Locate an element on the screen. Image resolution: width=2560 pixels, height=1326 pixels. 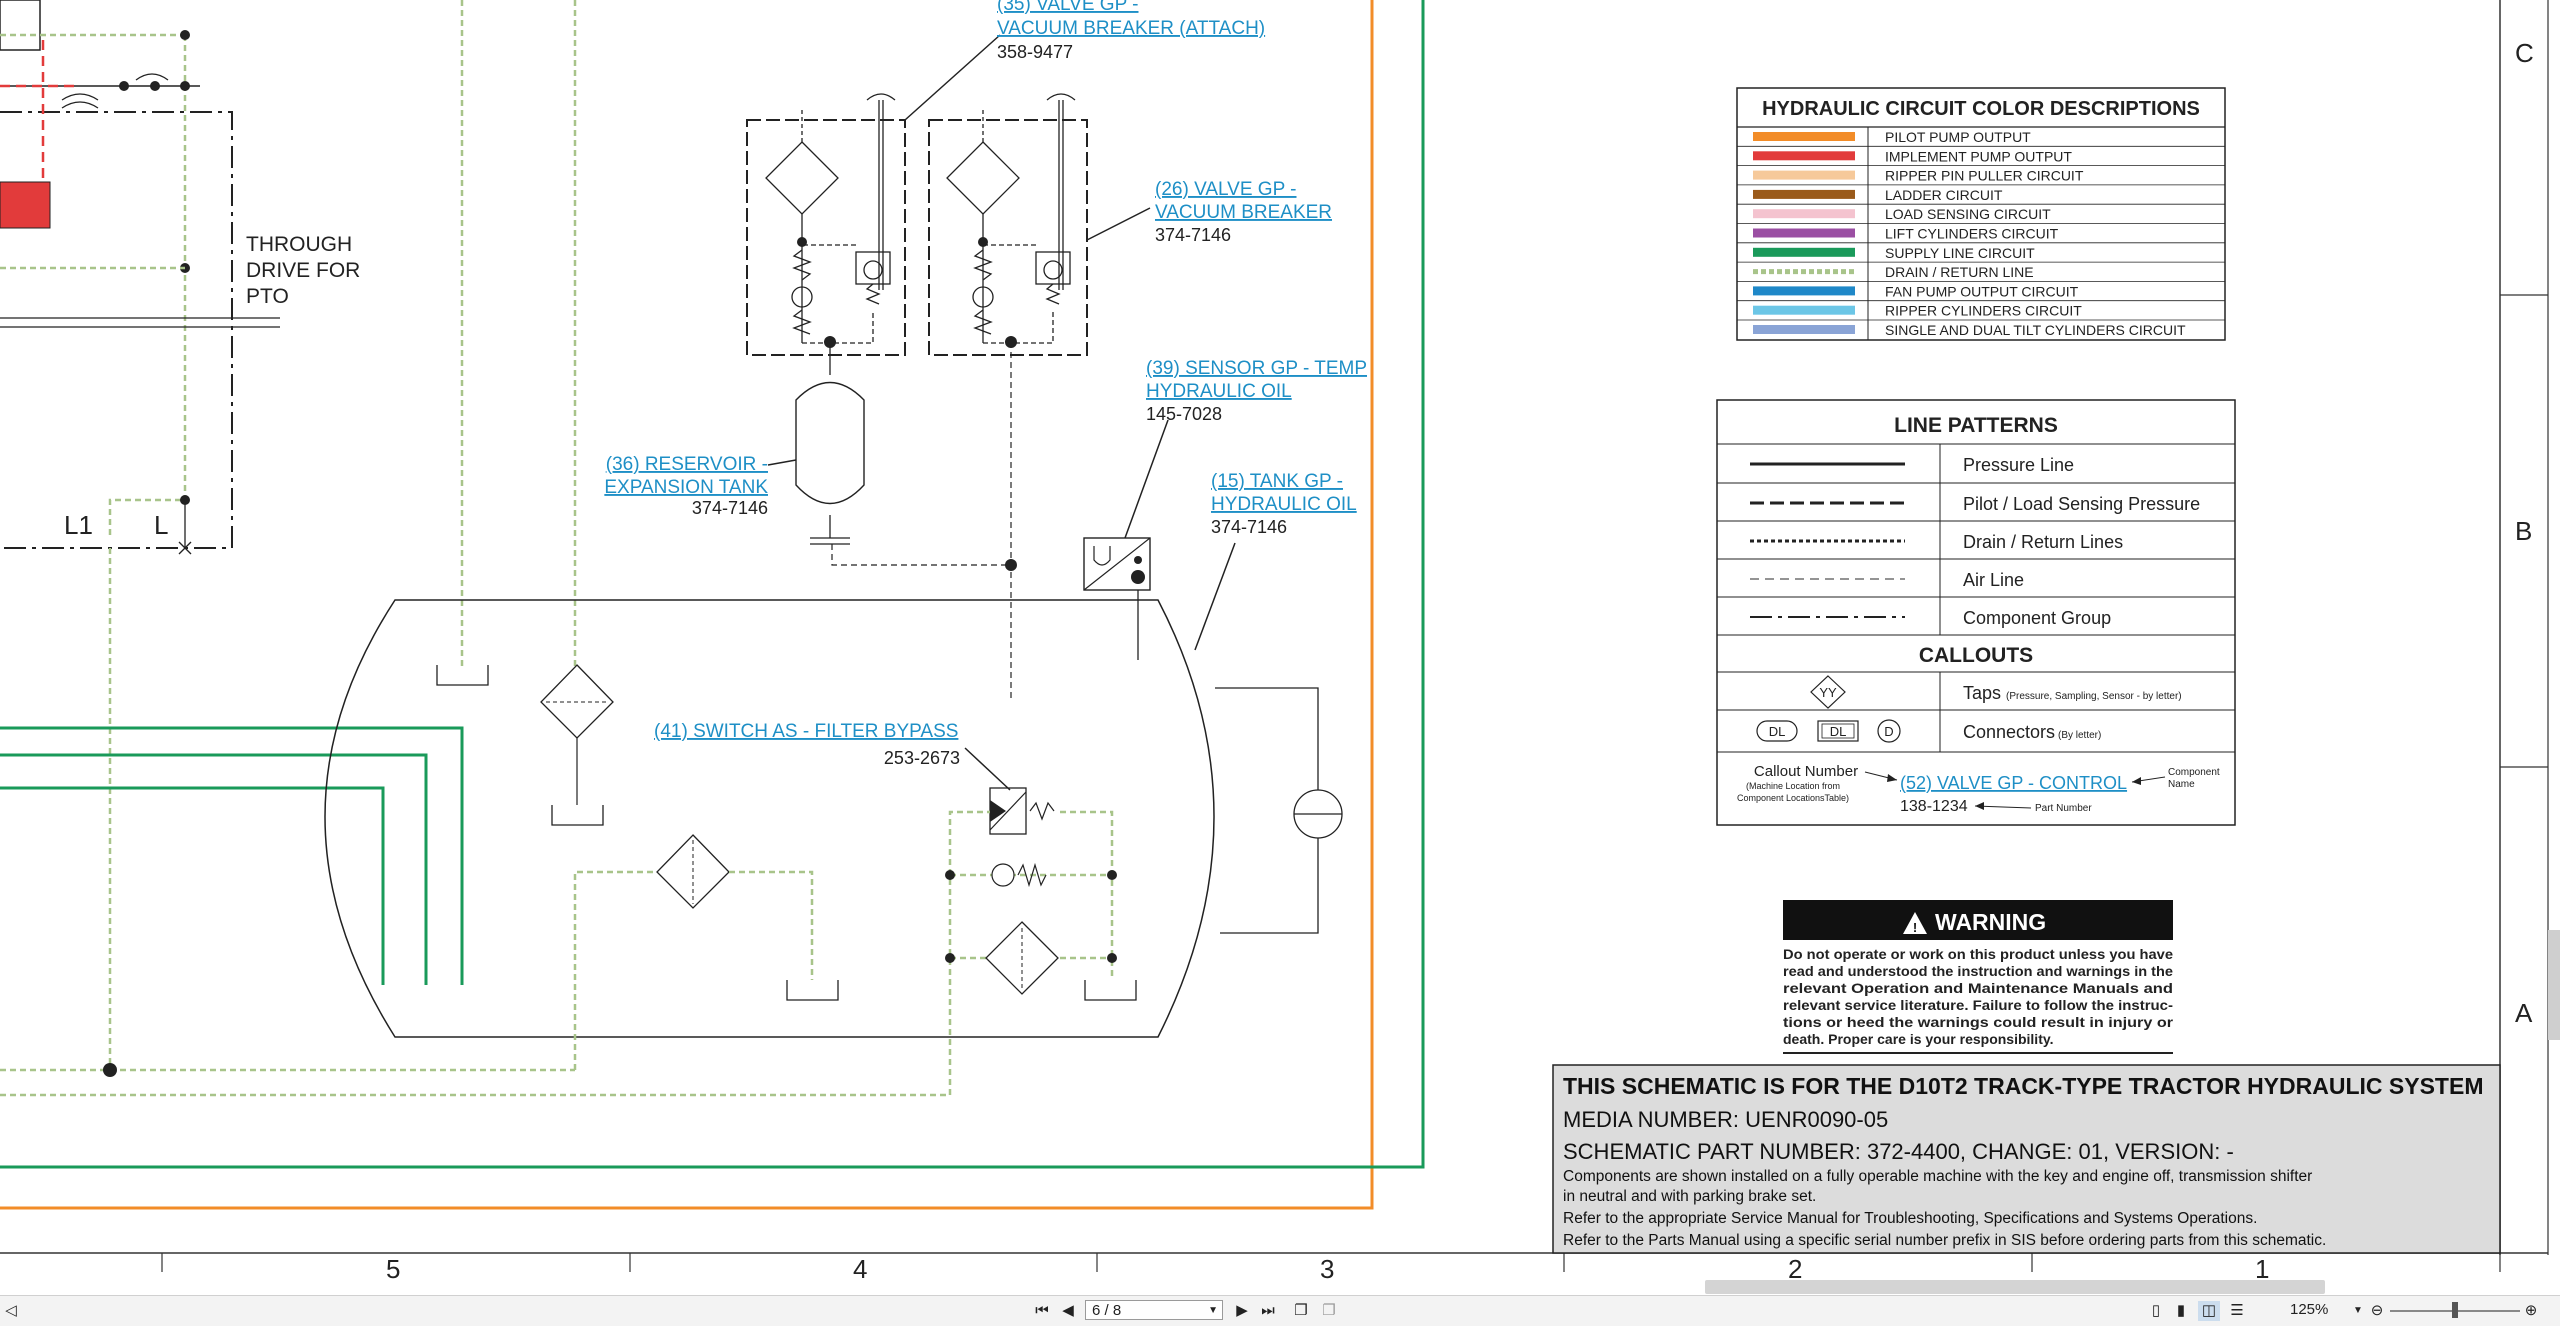
taps-note: (Pressure, Sampling, Sensor - by letter) is located at coordinates (2094, 696).